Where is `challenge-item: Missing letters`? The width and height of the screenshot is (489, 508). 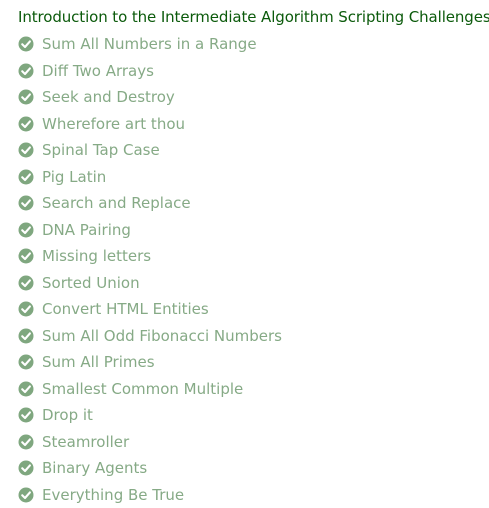
challenge-item: Missing letters is located at coordinates (253, 256).